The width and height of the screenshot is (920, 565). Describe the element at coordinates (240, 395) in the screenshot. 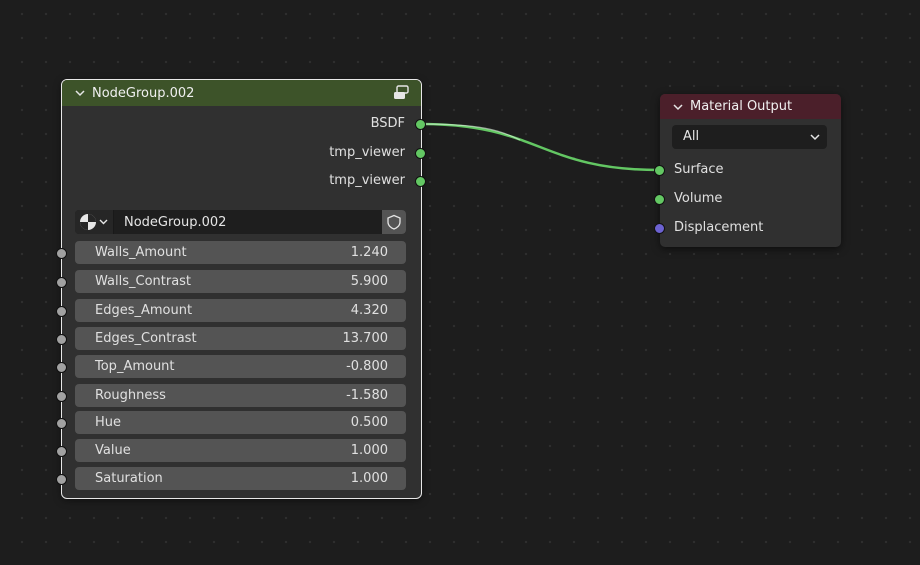

I see `input-field-roughness: Roughness -1.580` at that location.